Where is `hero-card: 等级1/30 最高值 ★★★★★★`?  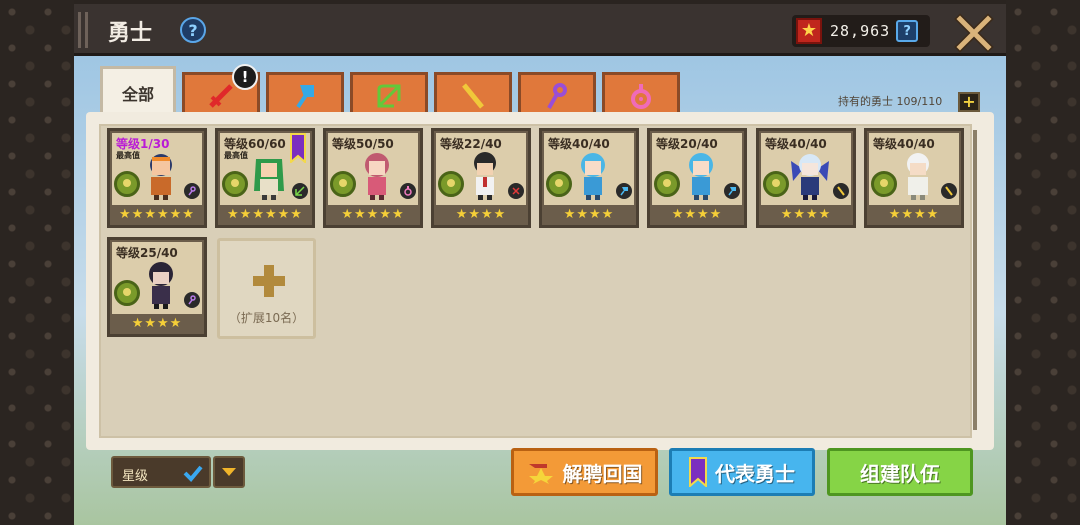 hero-card: 等级1/30 最高值 ★★★★★★ is located at coordinates (157, 178).